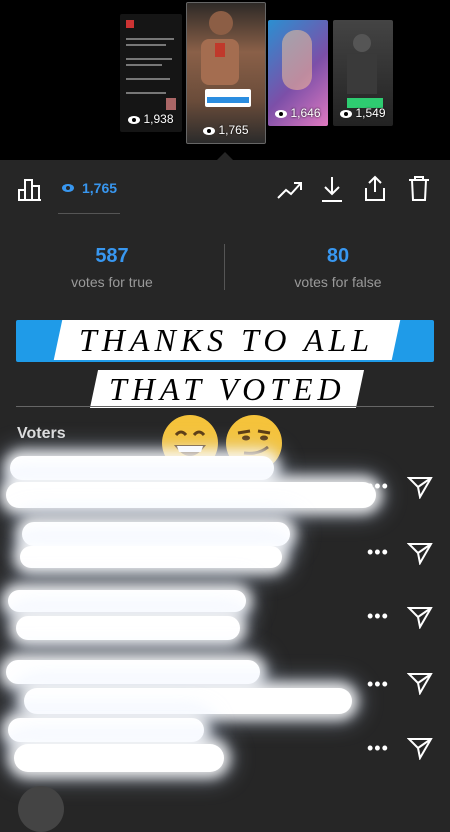  Describe the element at coordinates (363, 113) in the screenshot. I see `story-views: 1,549` at that location.